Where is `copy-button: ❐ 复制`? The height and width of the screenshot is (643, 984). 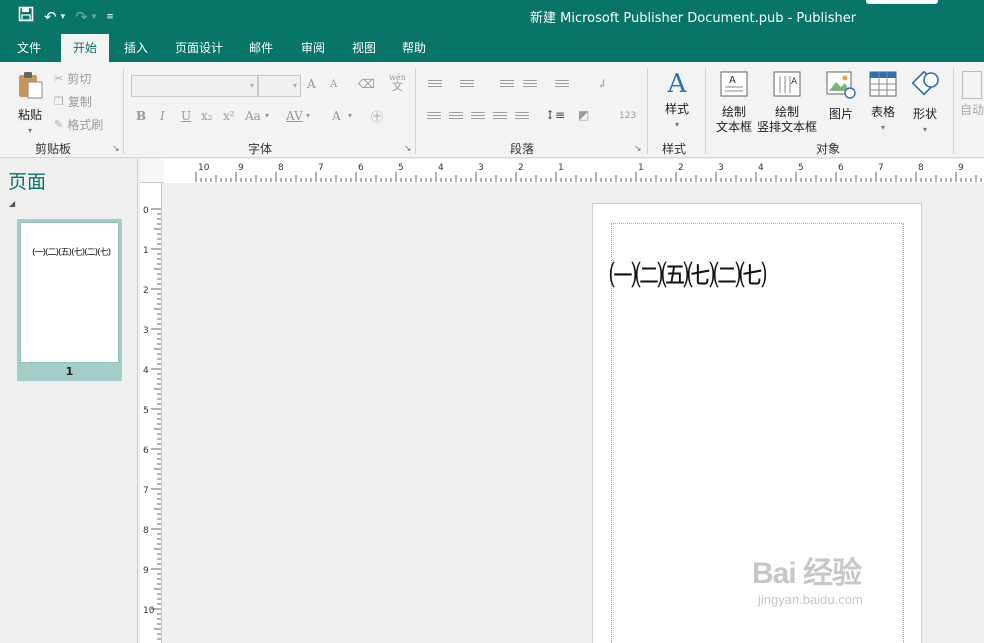 copy-button: ❐ 复制 is located at coordinates (73, 101).